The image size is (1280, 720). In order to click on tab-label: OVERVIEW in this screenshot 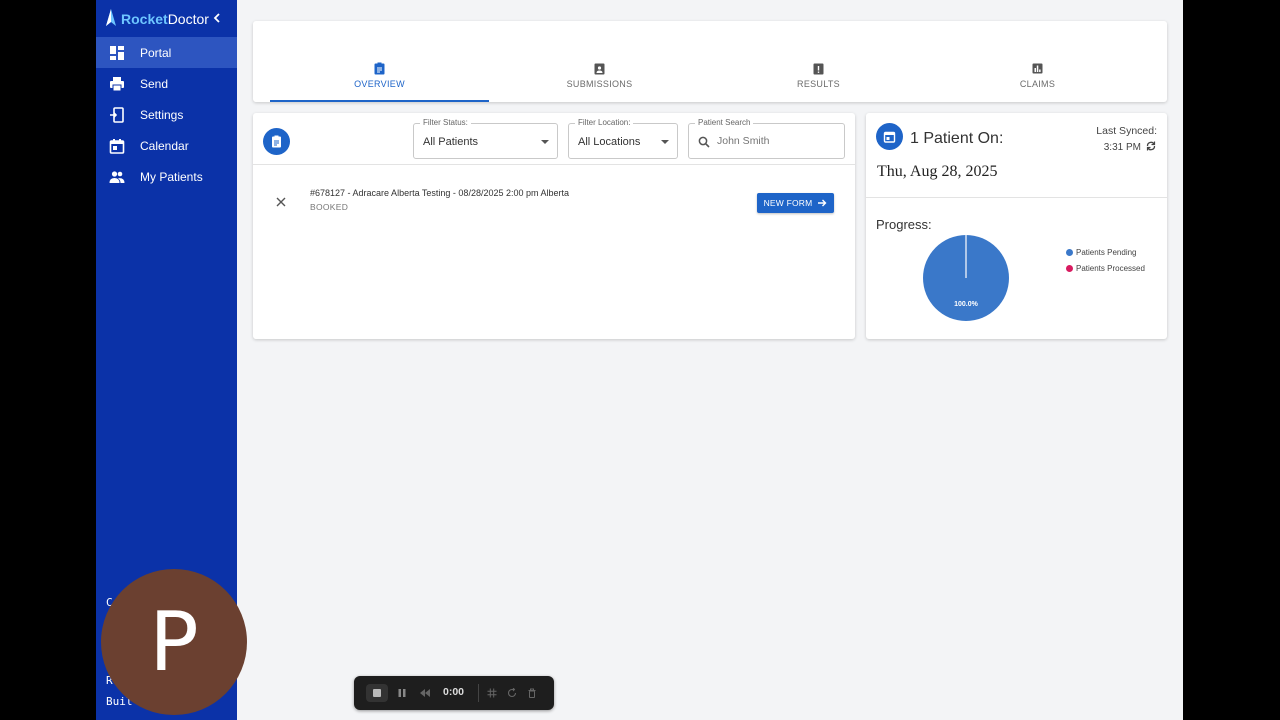, I will do `click(379, 84)`.